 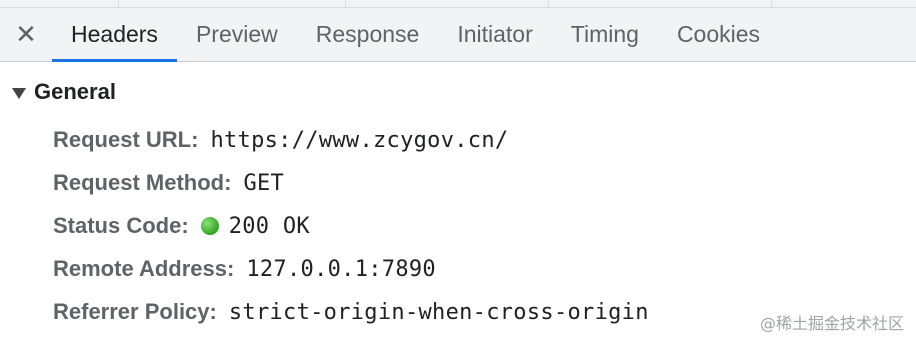 What do you see at coordinates (126, 139) in the screenshot?
I see `header-key: Request URL:` at bounding box center [126, 139].